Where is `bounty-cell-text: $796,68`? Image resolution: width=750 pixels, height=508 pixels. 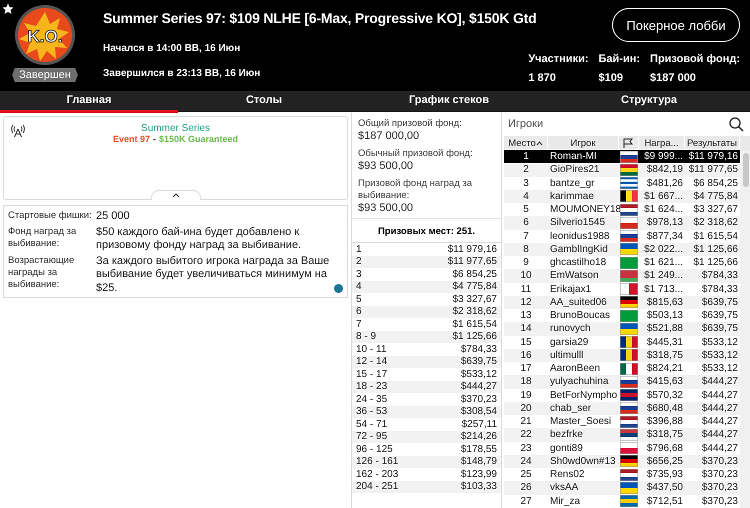 bounty-cell-text: $796,68 is located at coordinates (665, 448).